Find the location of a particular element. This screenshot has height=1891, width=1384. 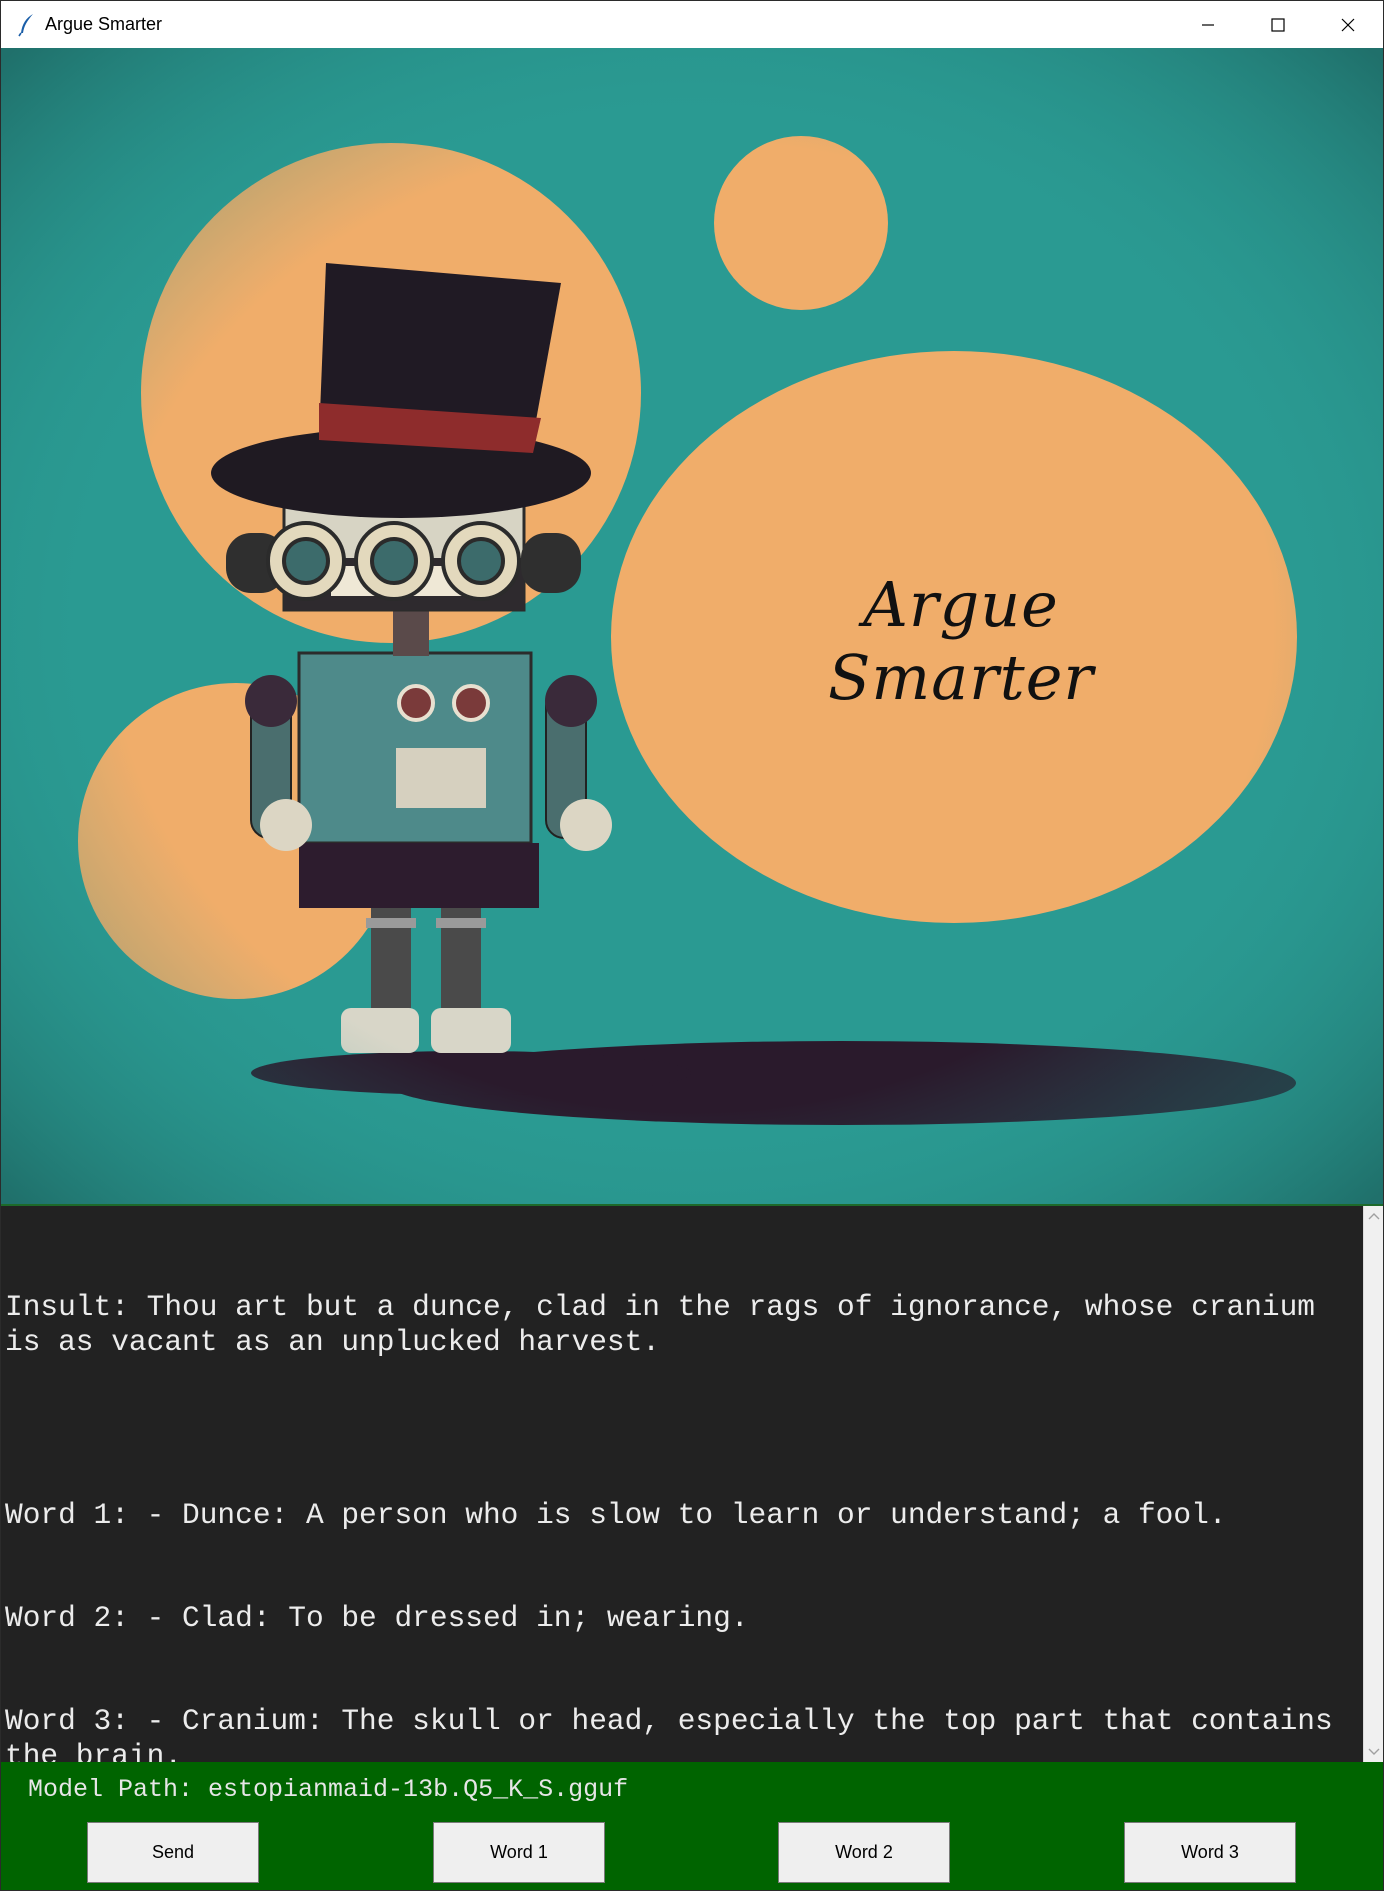

feather-icon is located at coordinates (27, 25).